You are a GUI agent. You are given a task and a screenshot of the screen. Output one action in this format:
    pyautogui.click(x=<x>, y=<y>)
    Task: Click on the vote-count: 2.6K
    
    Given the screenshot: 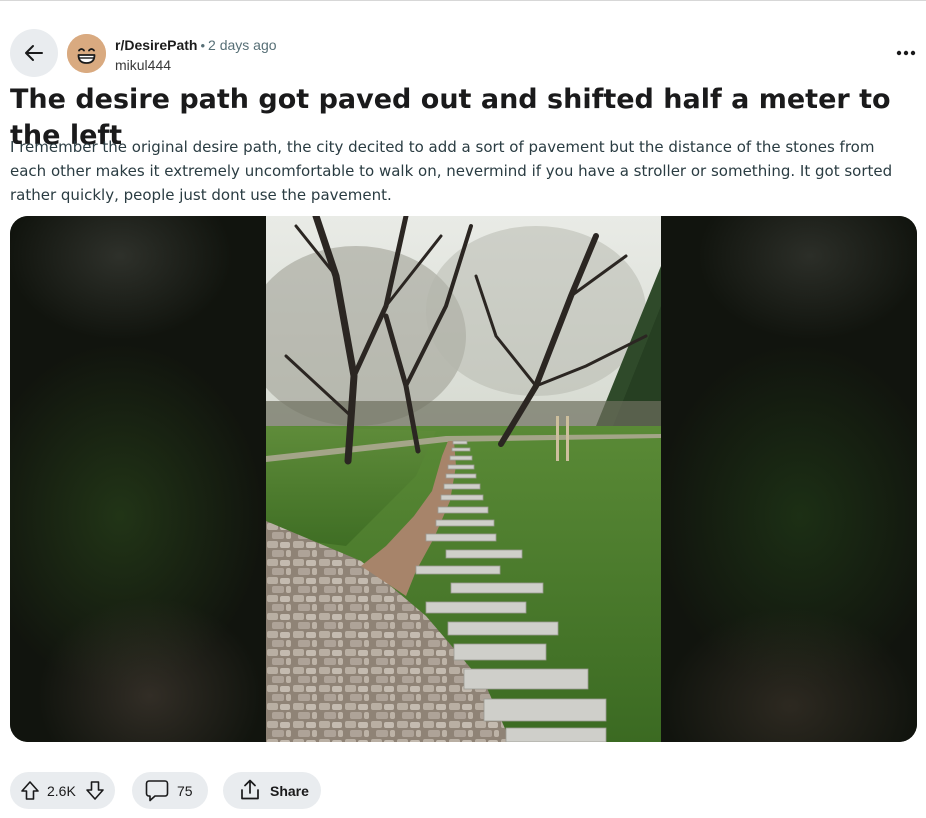 What is the action you would take?
    pyautogui.click(x=61, y=791)
    